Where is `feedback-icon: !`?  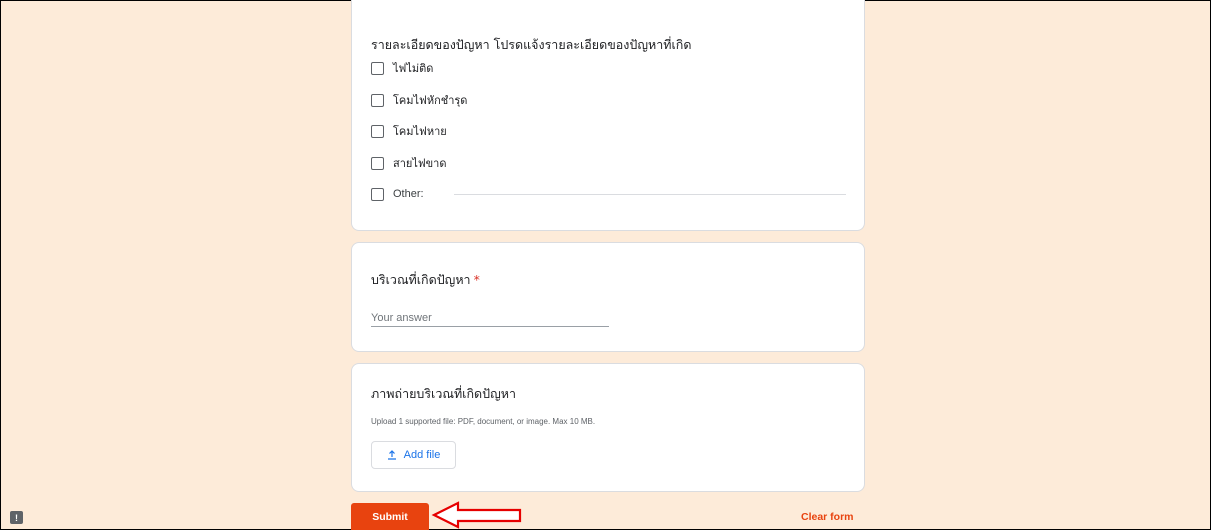 feedback-icon: ! is located at coordinates (16, 517).